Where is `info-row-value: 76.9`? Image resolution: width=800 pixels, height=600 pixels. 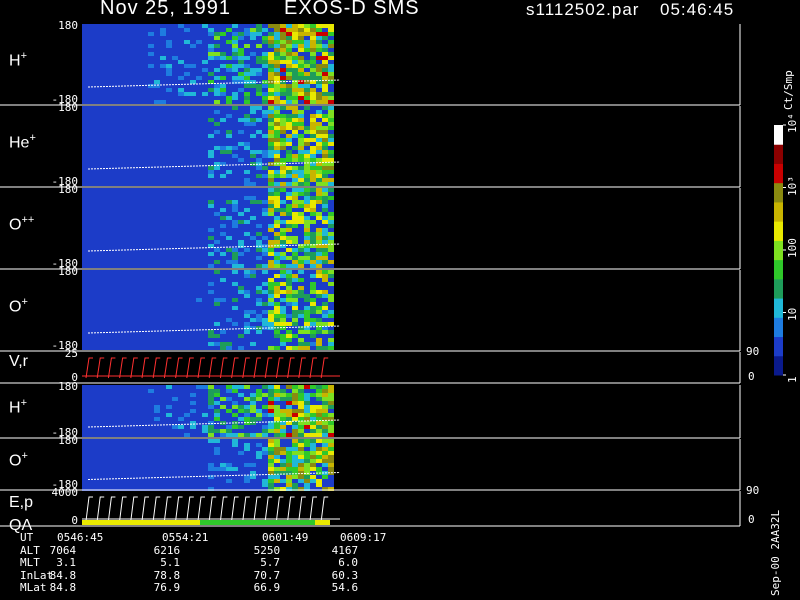 info-row-value: 76.9 is located at coordinates (167, 587).